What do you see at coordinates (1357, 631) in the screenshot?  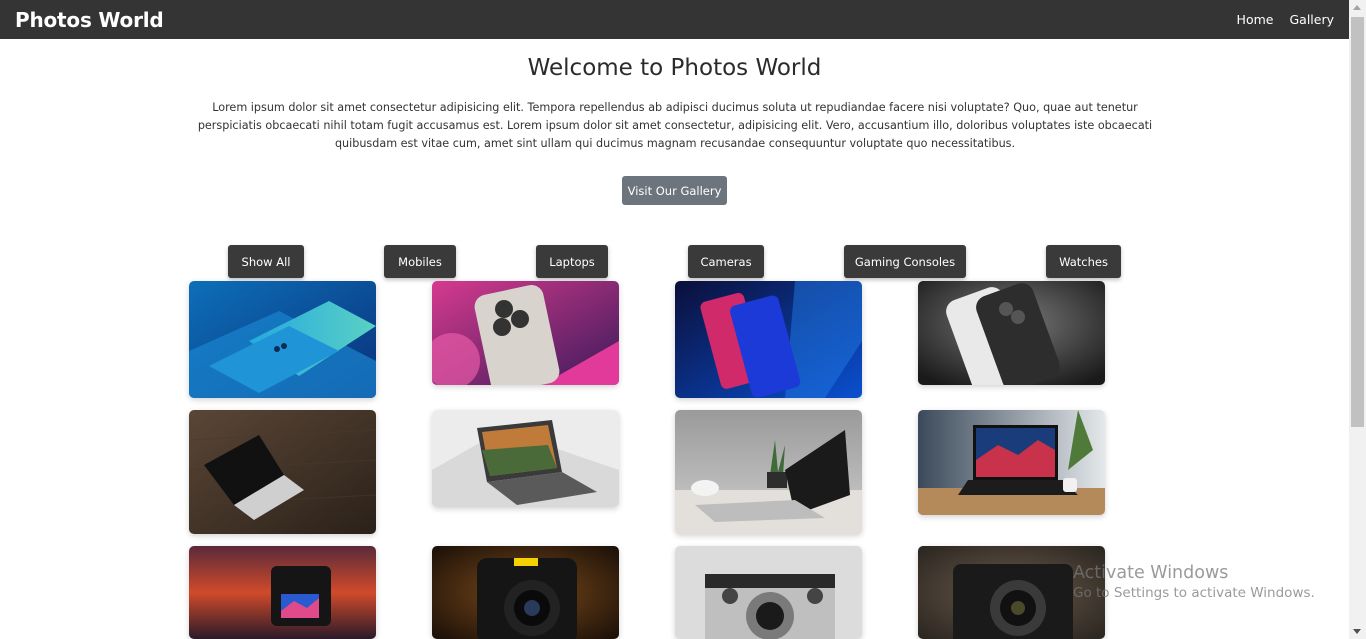 I see `scroll-down-arrow-icon` at bounding box center [1357, 631].